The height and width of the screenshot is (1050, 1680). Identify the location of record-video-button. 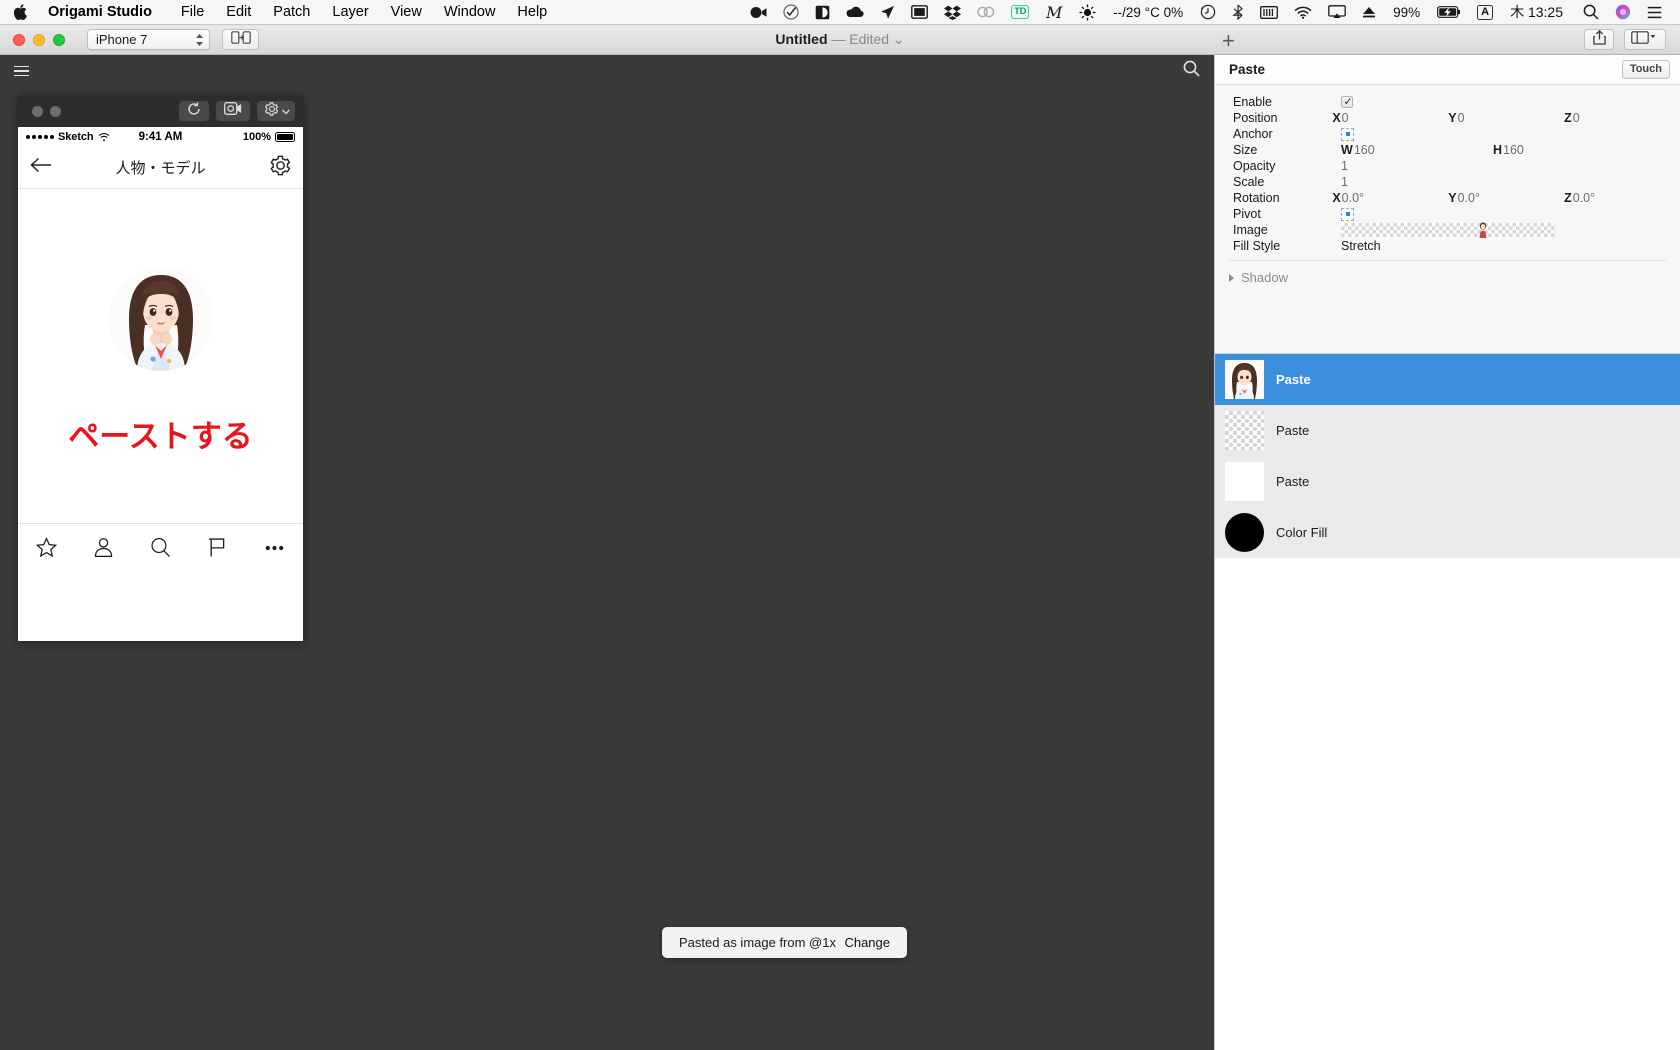
(233, 111).